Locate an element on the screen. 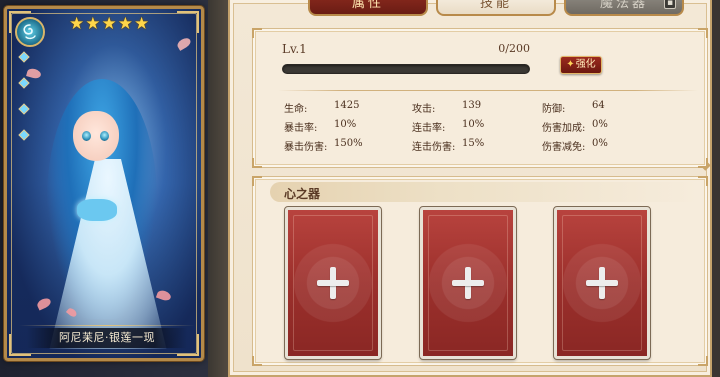  stat-value: 150% is located at coordinates (348, 143).